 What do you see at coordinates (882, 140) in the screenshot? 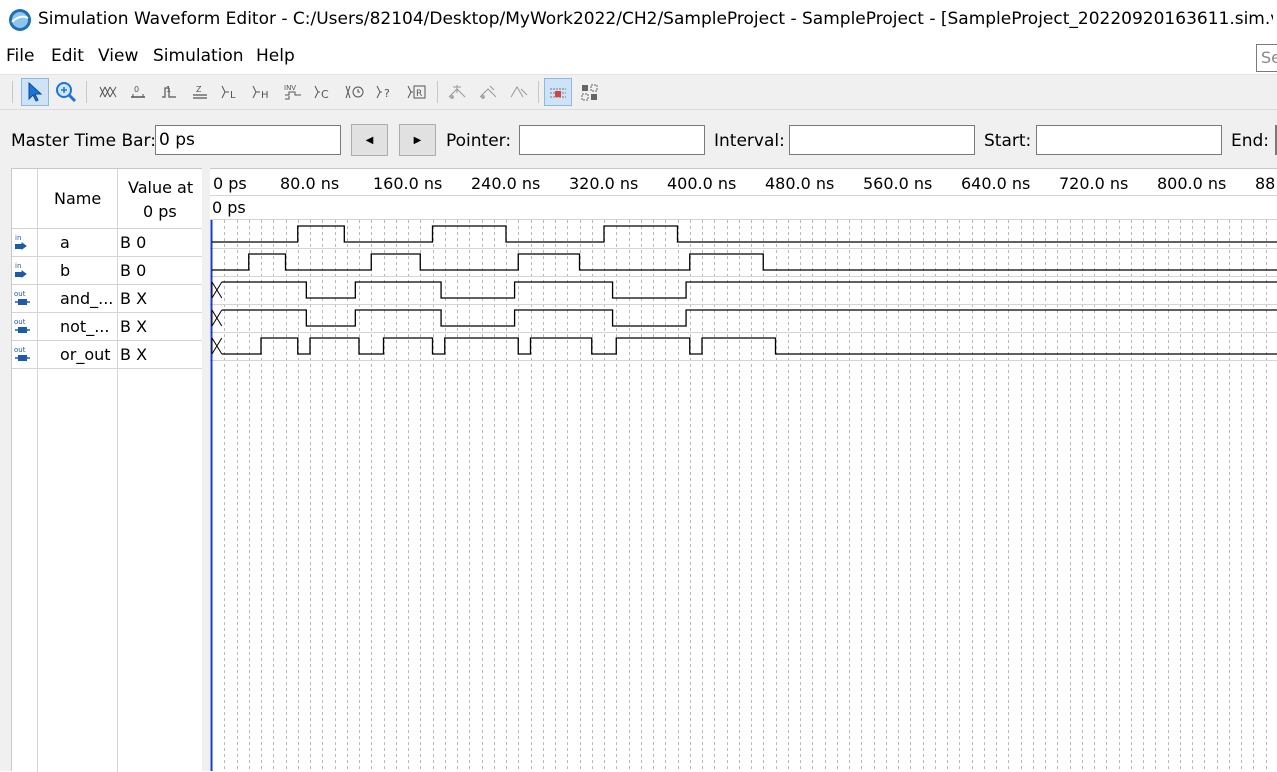
I see `interval-field` at bounding box center [882, 140].